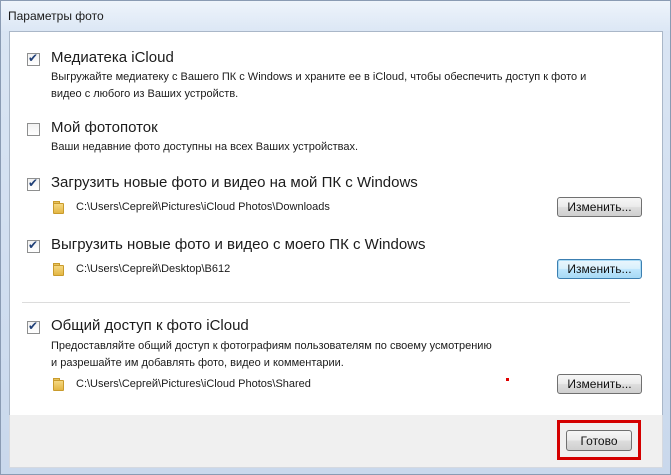 This screenshot has height=475, width=671. I want to click on download-checkbox: ✔, so click(33, 183).